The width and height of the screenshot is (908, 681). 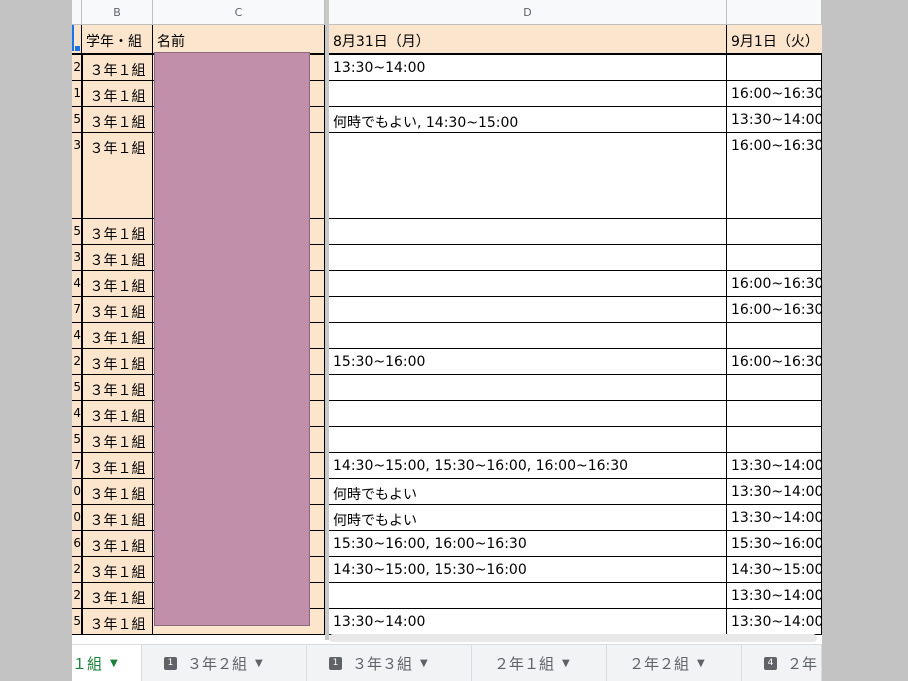 What do you see at coordinates (117, 39) in the screenshot?
I see `header-grade-class: 学年・組` at bounding box center [117, 39].